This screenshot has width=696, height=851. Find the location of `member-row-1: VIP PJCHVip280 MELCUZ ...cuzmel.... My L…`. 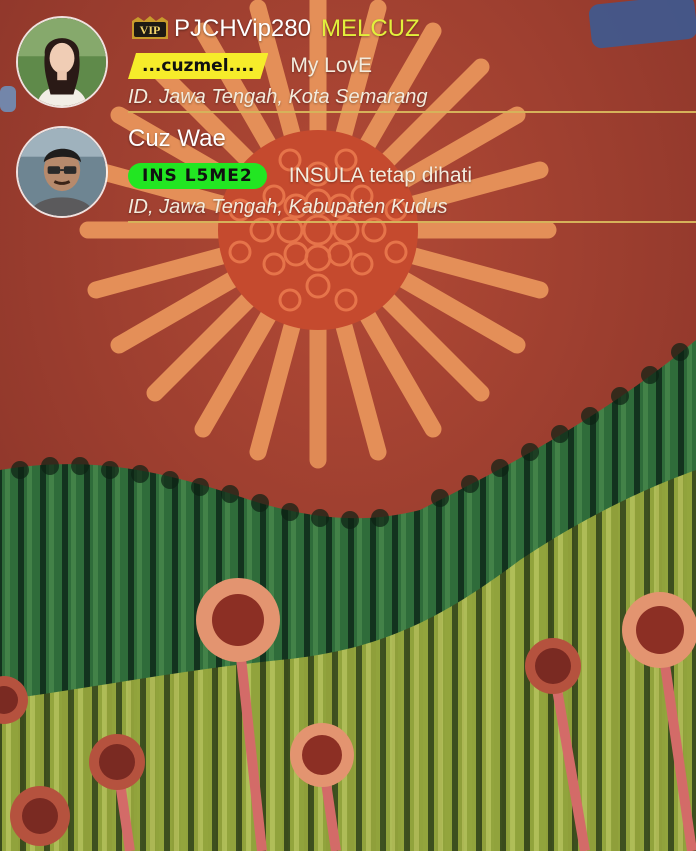

member-row-1: VIP PJCHVip280 MELCUZ ...cuzmel.... My L… is located at coordinates (348, 63).